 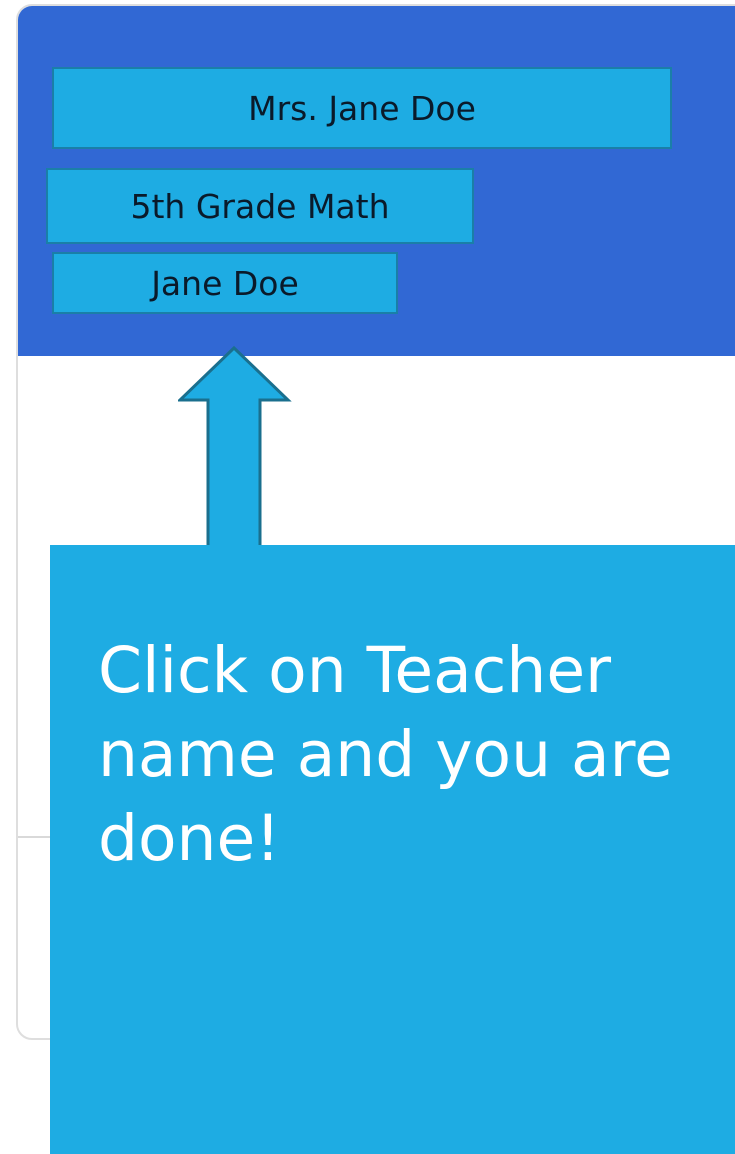 What do you see at coordinates (225, 283) in the screenshot?
I see `student-name-label: Jane Doe` at bounding box center [225, 283].